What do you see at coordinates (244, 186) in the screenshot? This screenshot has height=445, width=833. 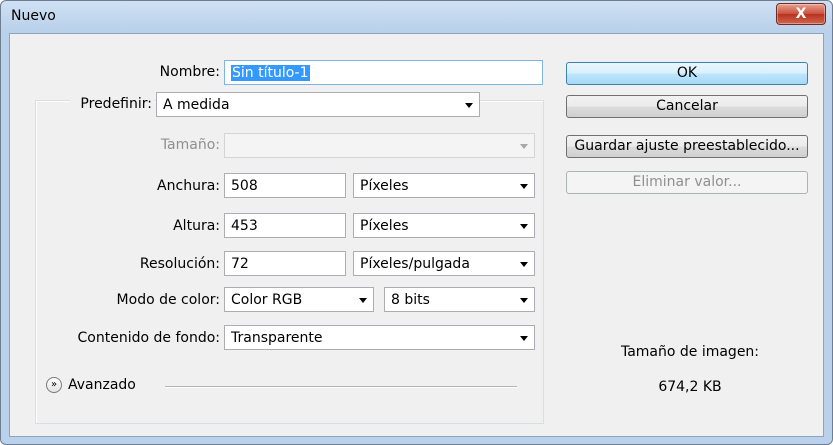 I see `anchura-input-value: 508` at bounding box center [244, 186].